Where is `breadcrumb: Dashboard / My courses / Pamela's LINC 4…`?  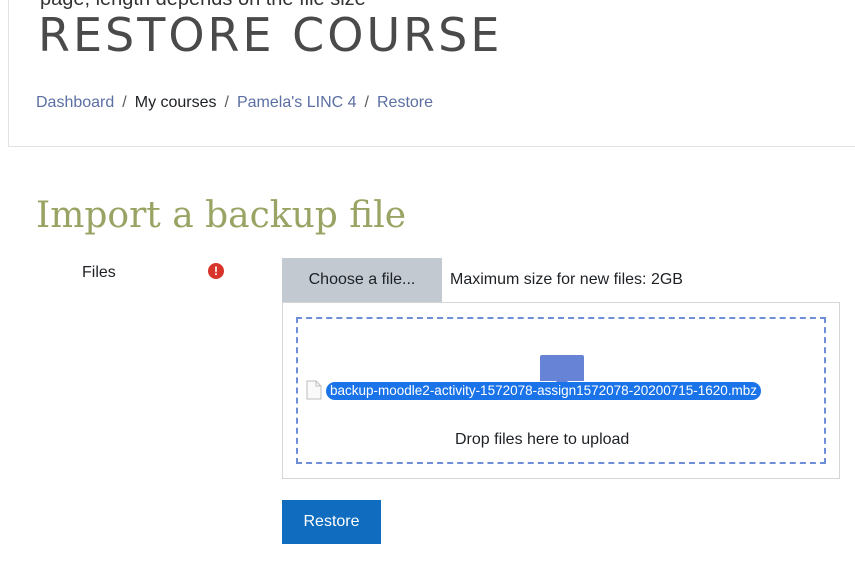 breadcrumb: Dashboard / My courses / Pamela's LINC 4… is located at coordinates (234, 103).